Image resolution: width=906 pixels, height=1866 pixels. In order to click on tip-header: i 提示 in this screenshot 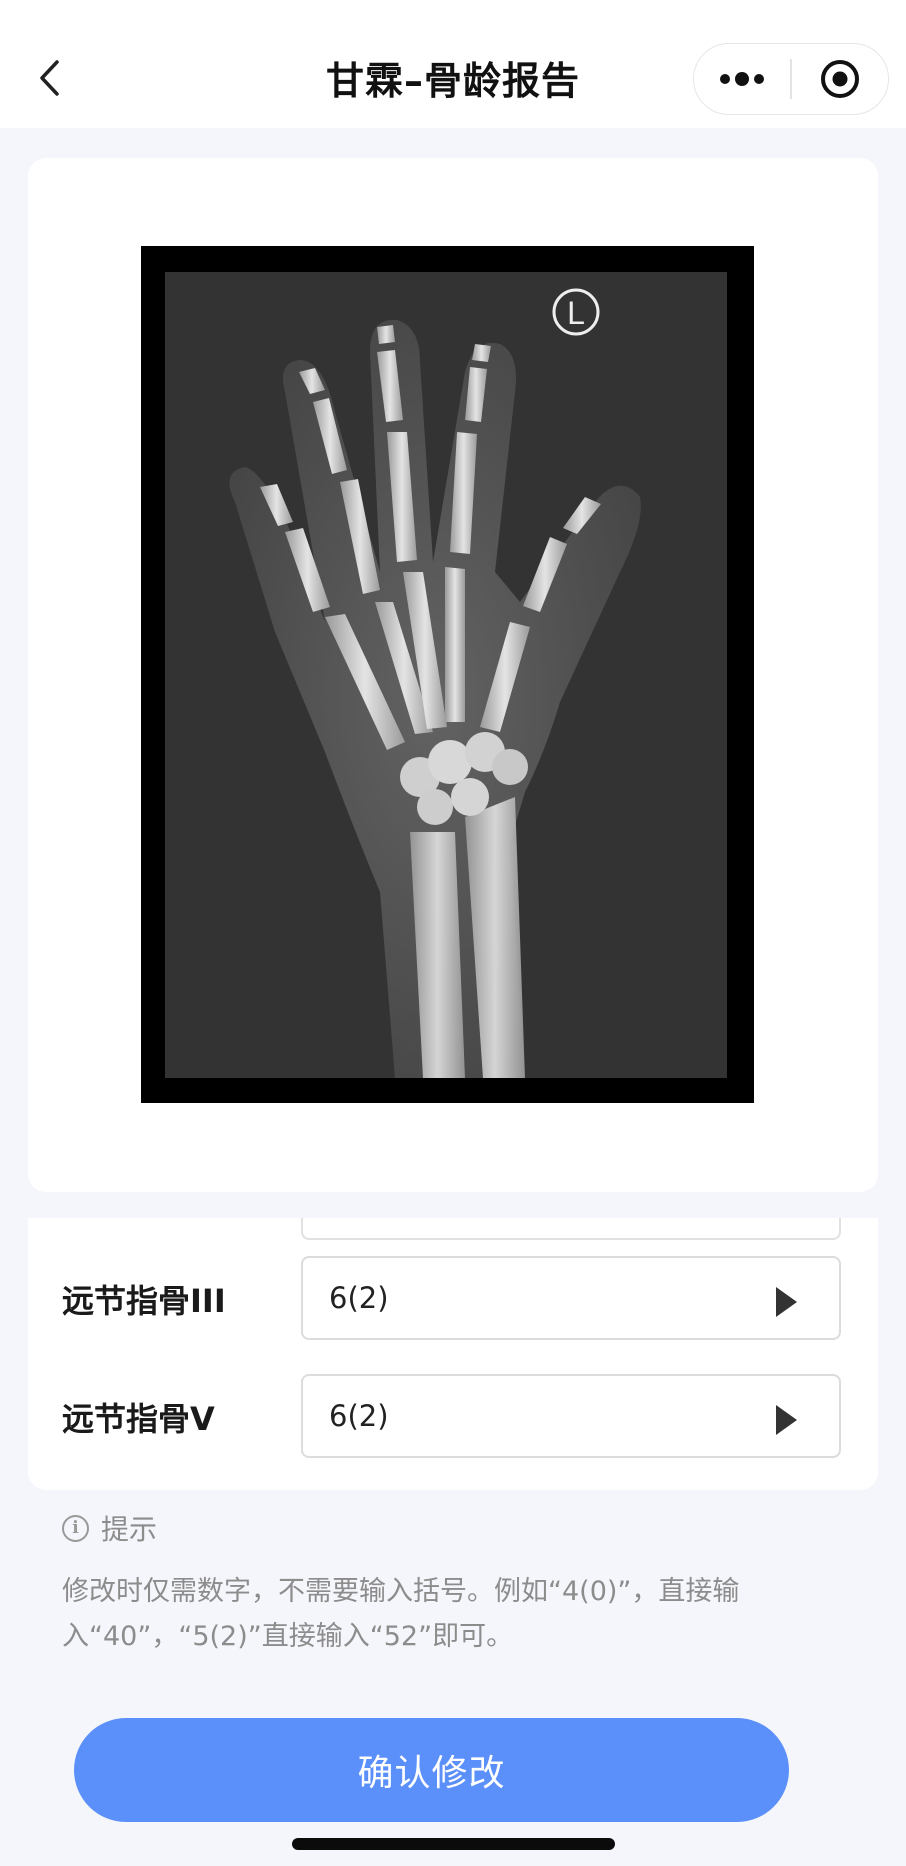, I will do `click(109, 1528)`.